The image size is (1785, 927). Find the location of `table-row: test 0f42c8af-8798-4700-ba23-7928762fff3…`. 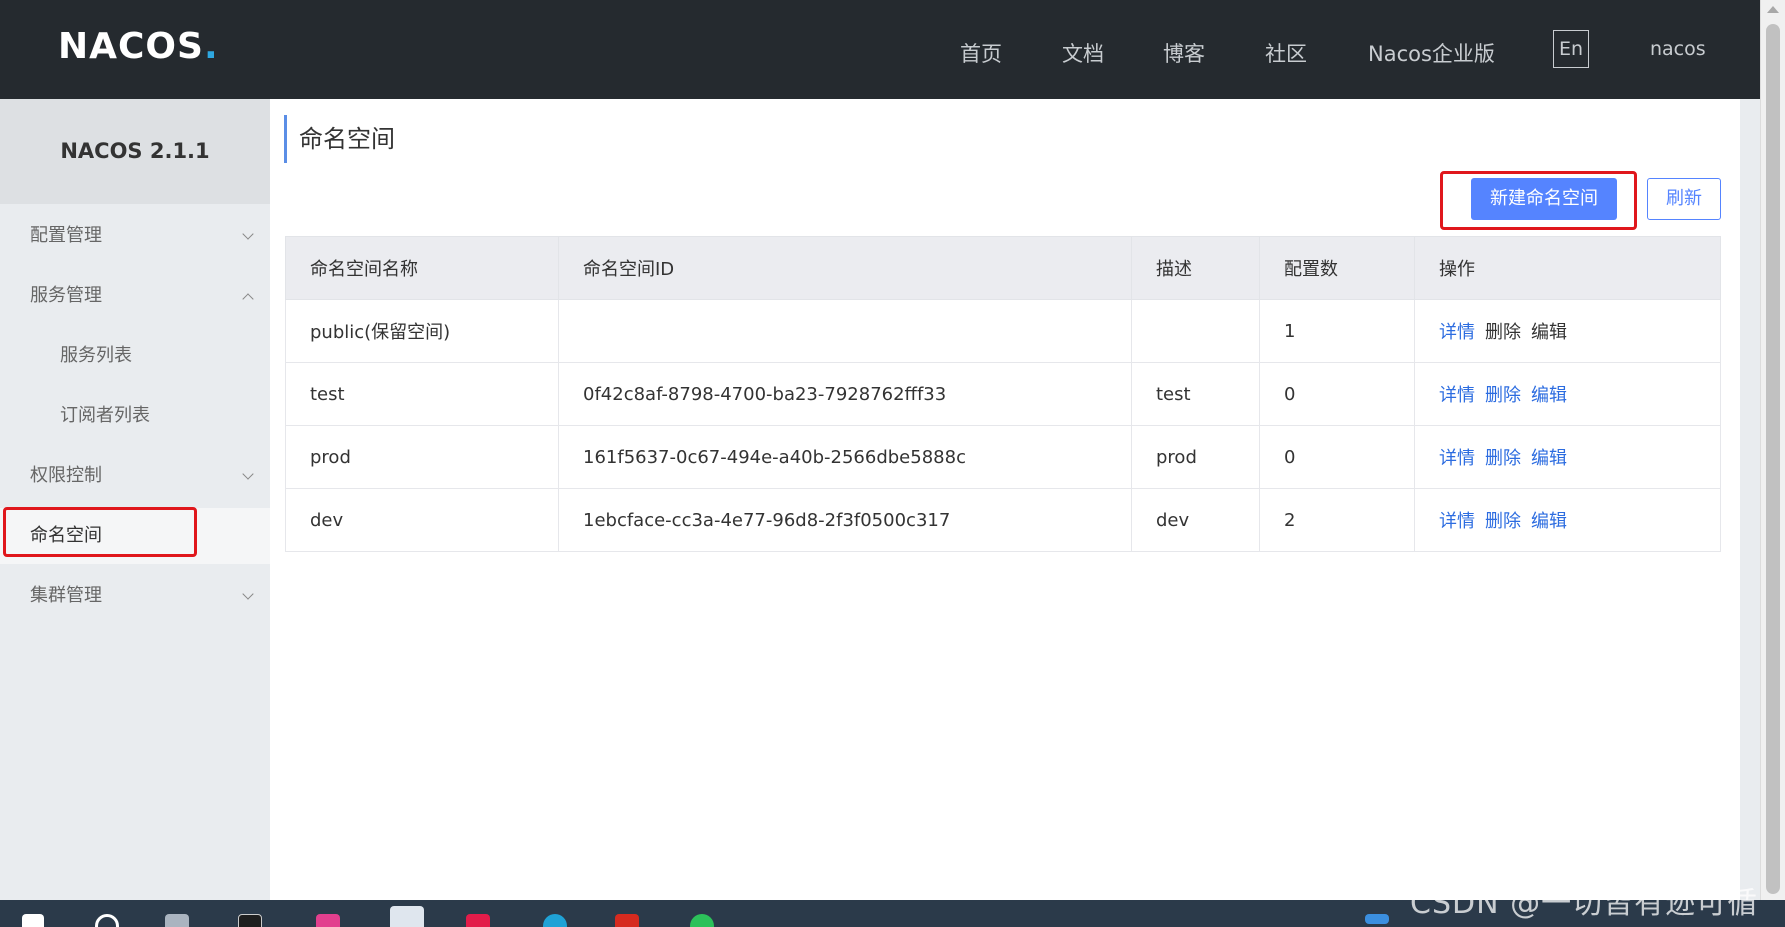

table-row: test 0f42c8af-8798-4700-ba23-7928762fff3… is located at coordinates (1003, 394).